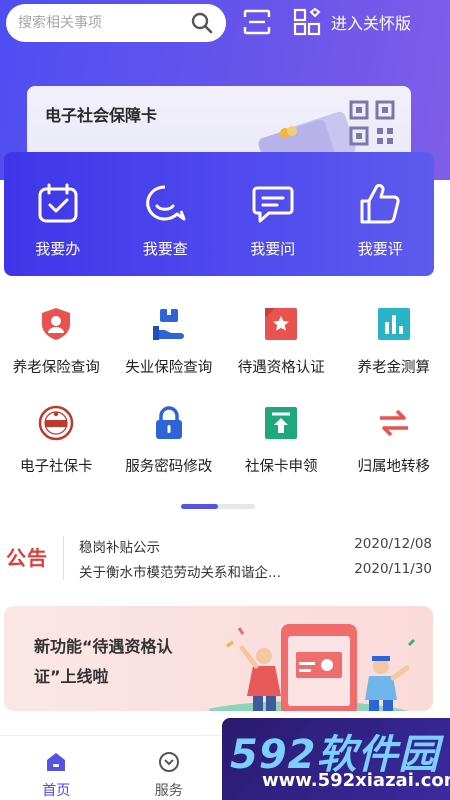  What do you see at coordinates (281, 440) in the screenshot?
I see `service-card-apply: 社保卡申领` at bounding box center [281, 440].